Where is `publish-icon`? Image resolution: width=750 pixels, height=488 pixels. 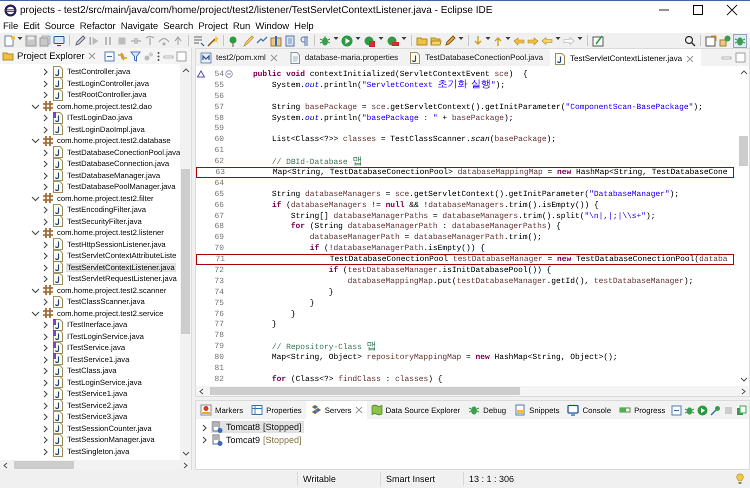
publish-icon is located at coordinates (742, 410).